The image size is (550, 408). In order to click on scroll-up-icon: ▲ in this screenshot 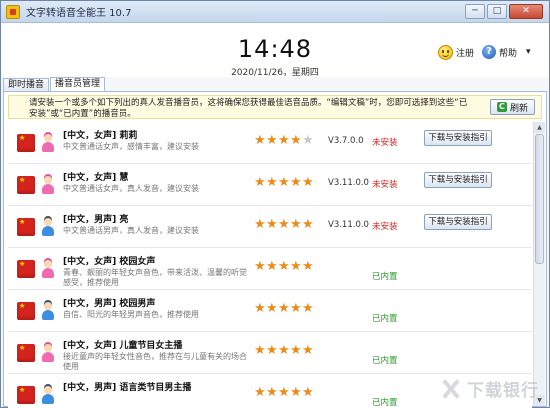, I will do `click(539, 127)`.